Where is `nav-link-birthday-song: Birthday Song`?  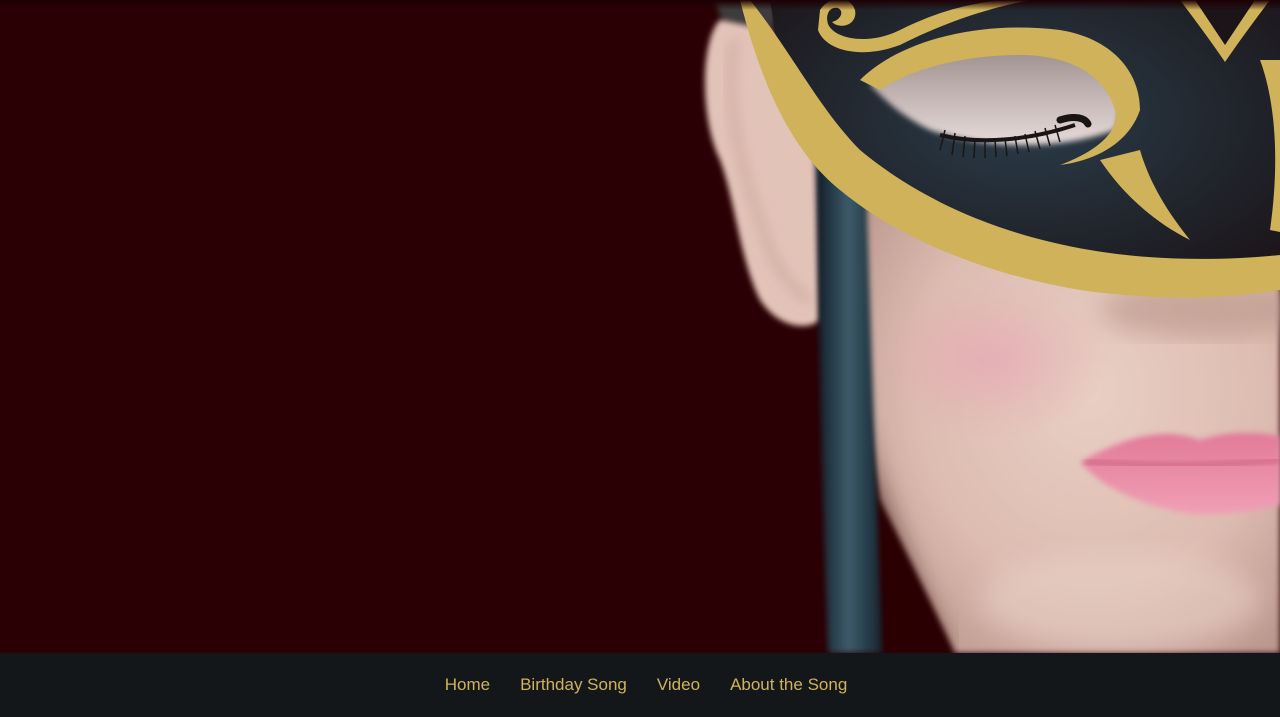
nav-link-birthday-song: Birthday Song is located at coordinates (573, 685).